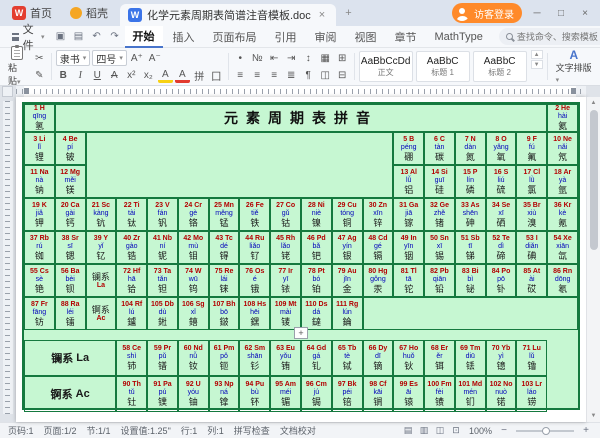 Image resolution: width=600 pixels, height=438 pixels. I want to click on command-search, so click(549, 36).